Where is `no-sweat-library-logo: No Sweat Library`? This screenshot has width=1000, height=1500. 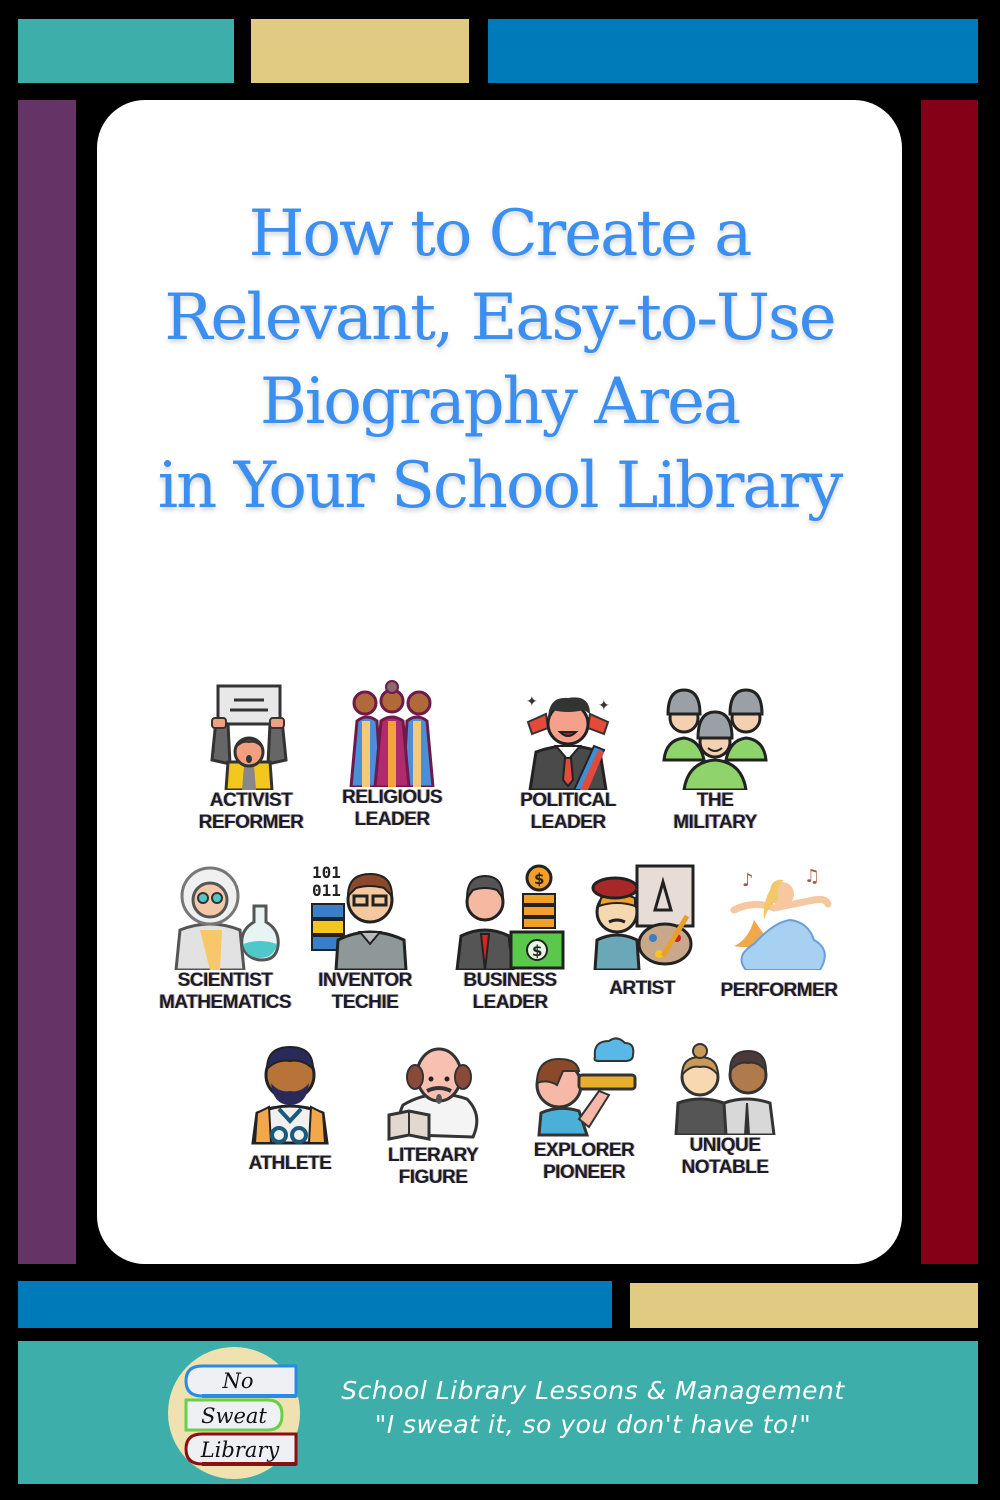 no-sweat-library-logo: No Sweat Library is located at coordinates (234, 1413).